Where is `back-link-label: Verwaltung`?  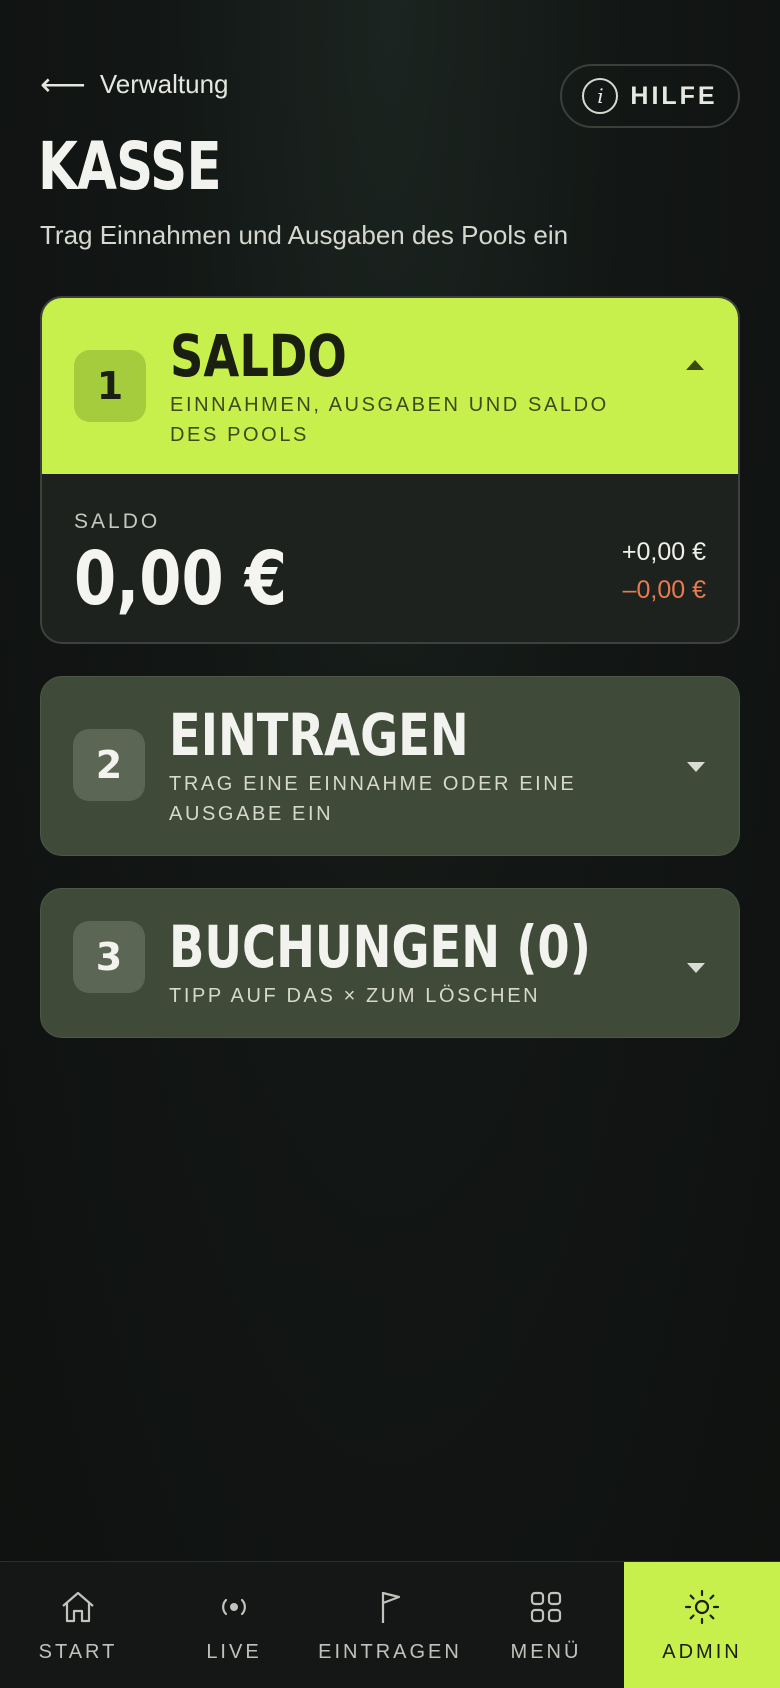
back-link-label: Verwaltung is located at coordinates (164, 83).